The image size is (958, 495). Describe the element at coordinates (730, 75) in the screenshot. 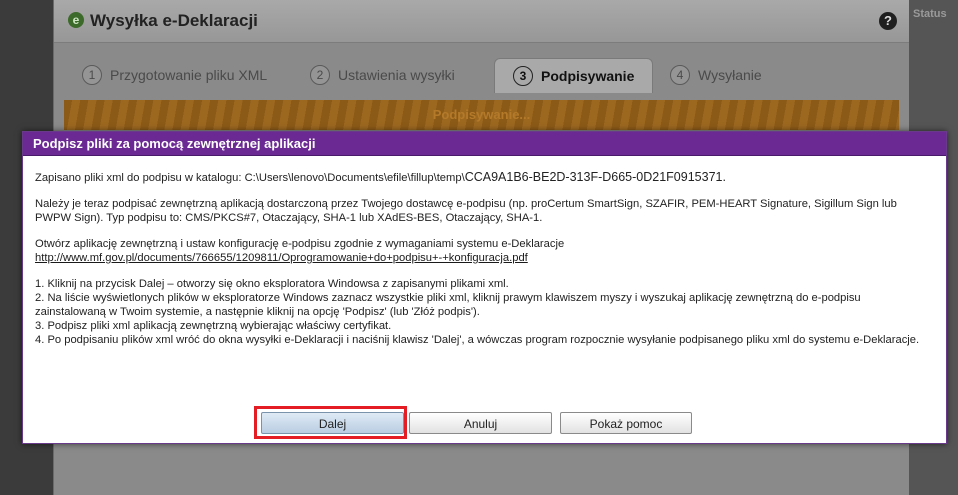

I see `tab-label: Wysyłanie` at that location.